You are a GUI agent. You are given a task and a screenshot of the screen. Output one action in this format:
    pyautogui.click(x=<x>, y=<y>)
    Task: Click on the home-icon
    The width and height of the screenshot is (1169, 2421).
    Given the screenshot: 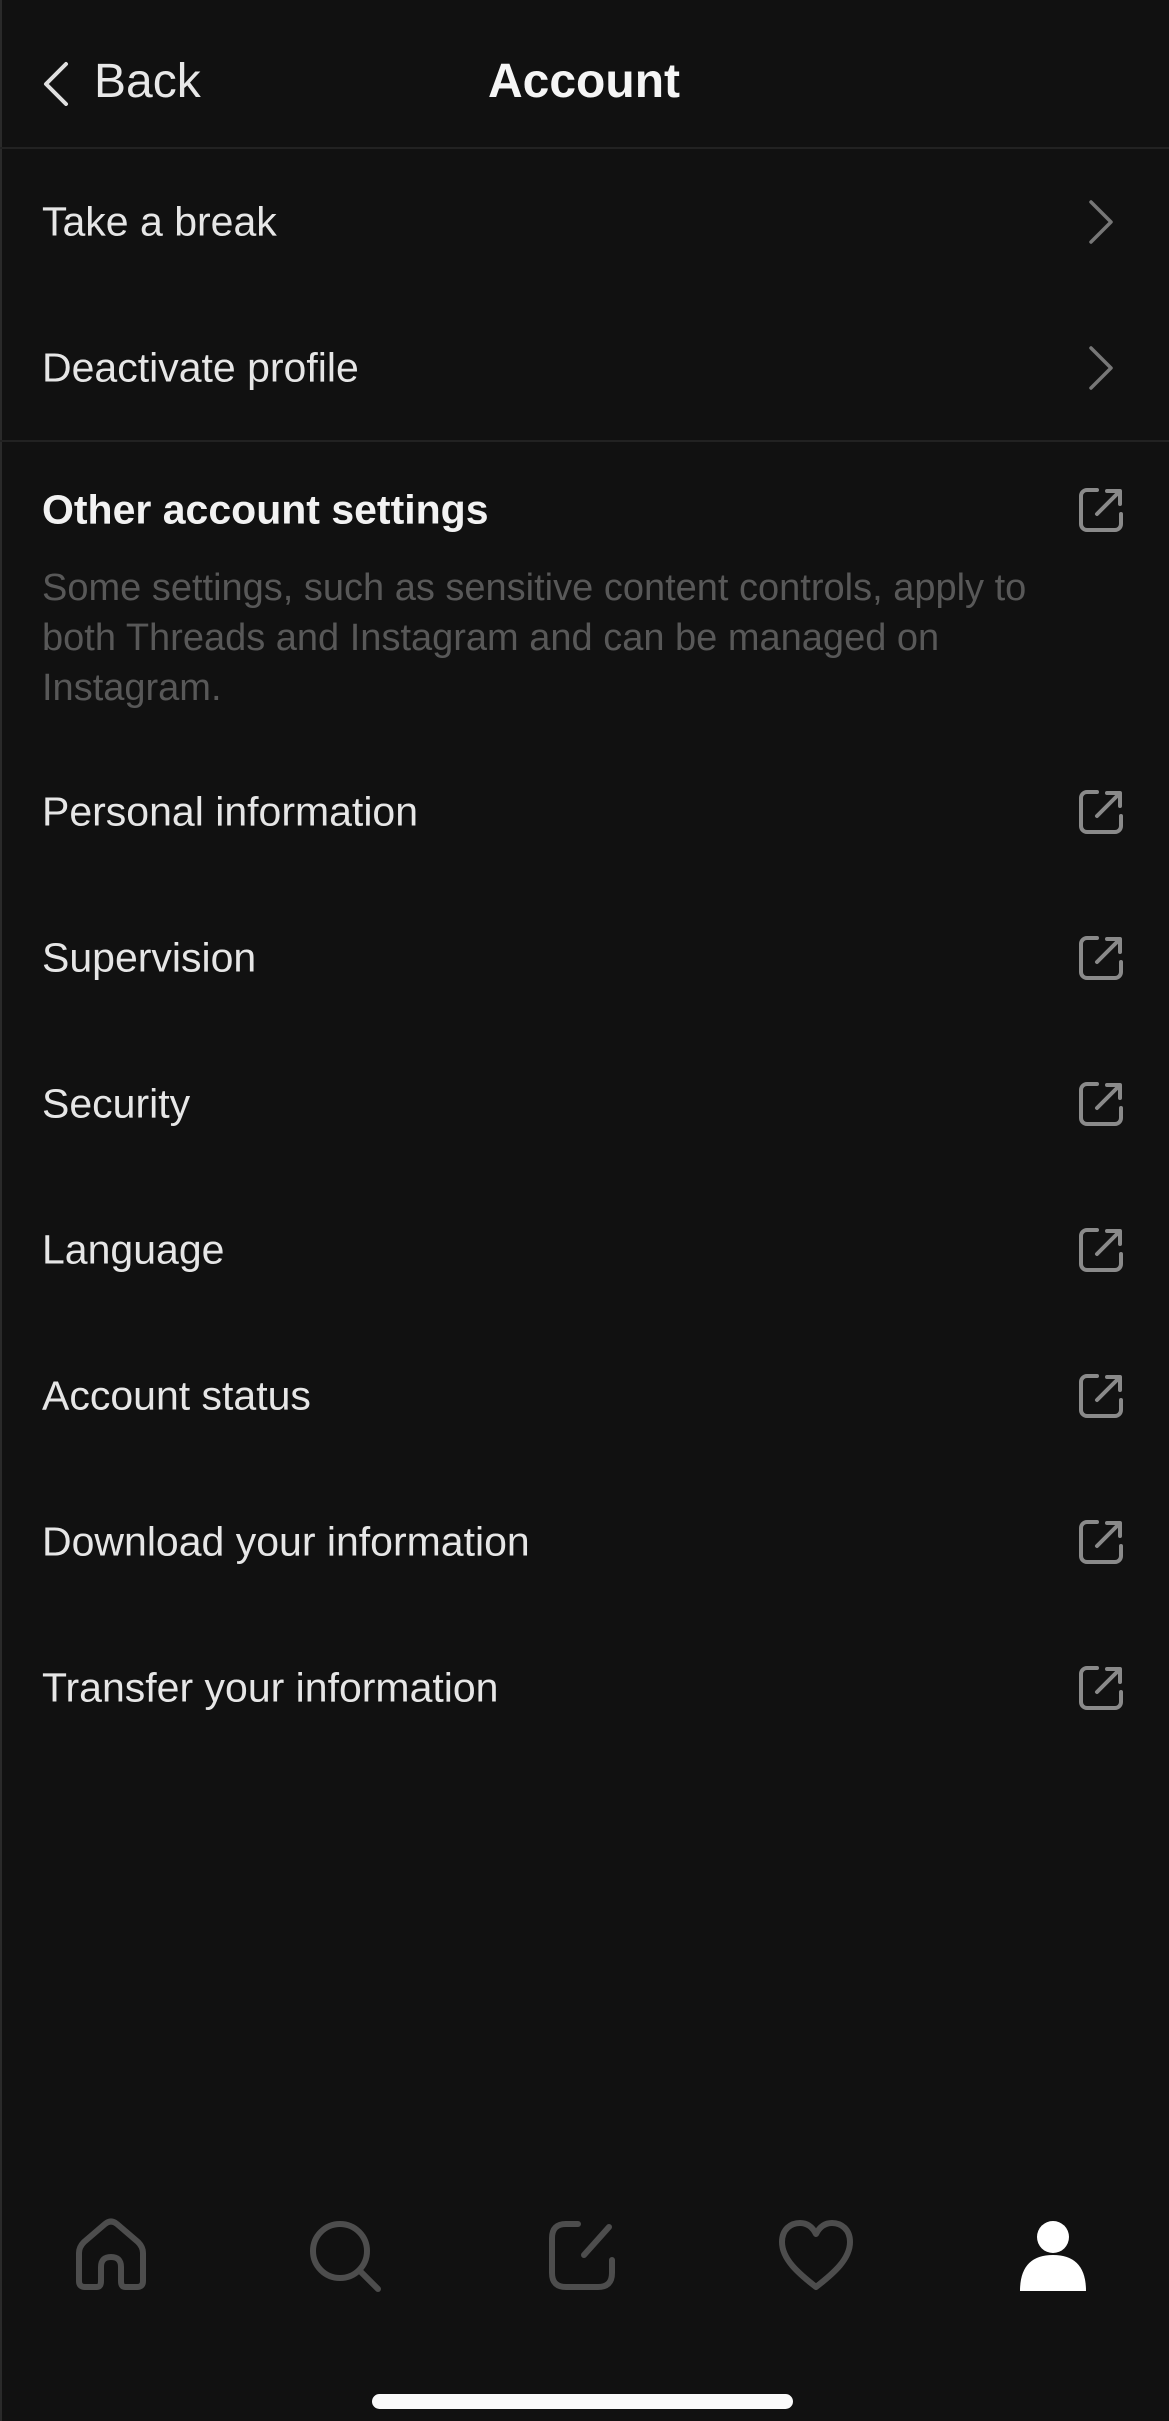 What is the action you would take?
    pyautogui.click(x=111, y=2255)
    